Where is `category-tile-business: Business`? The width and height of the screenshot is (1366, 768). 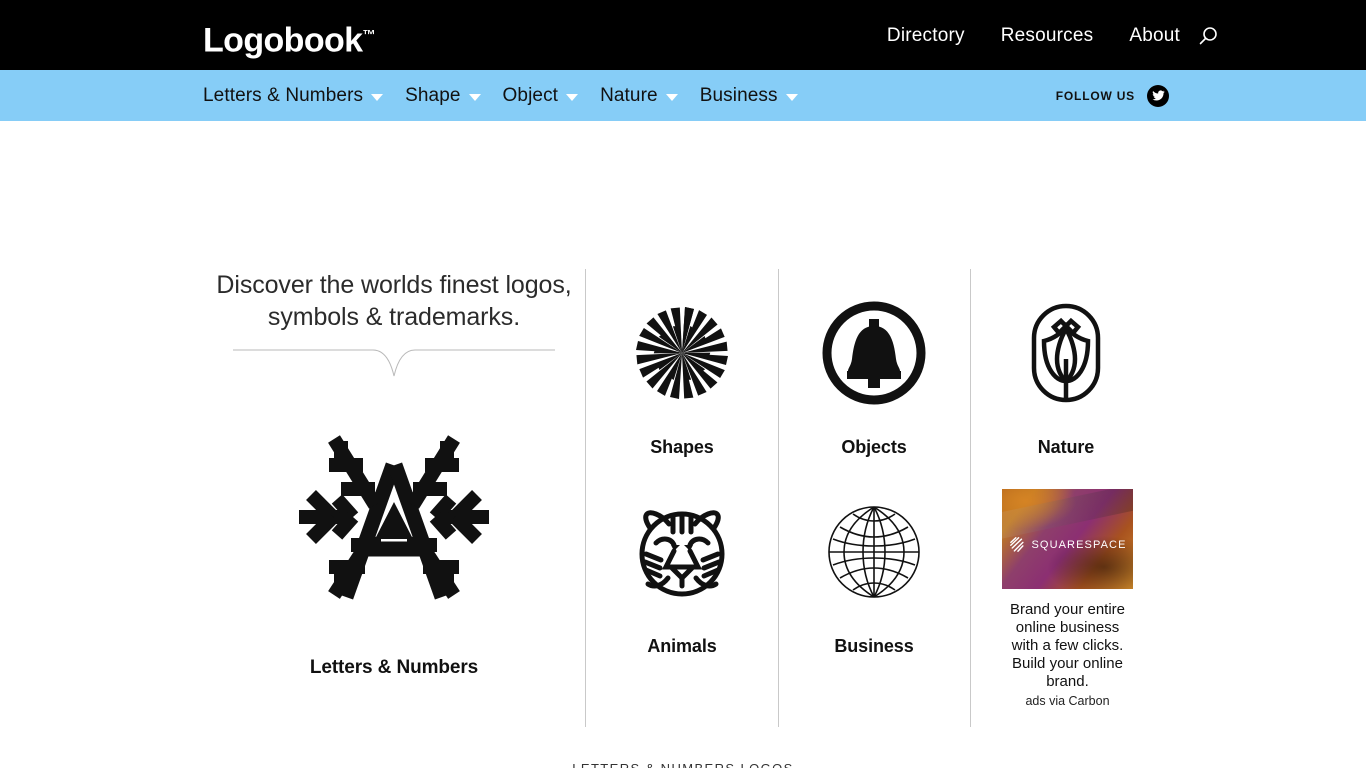 category-tile-business: Business is located at coordinates (874, 573).